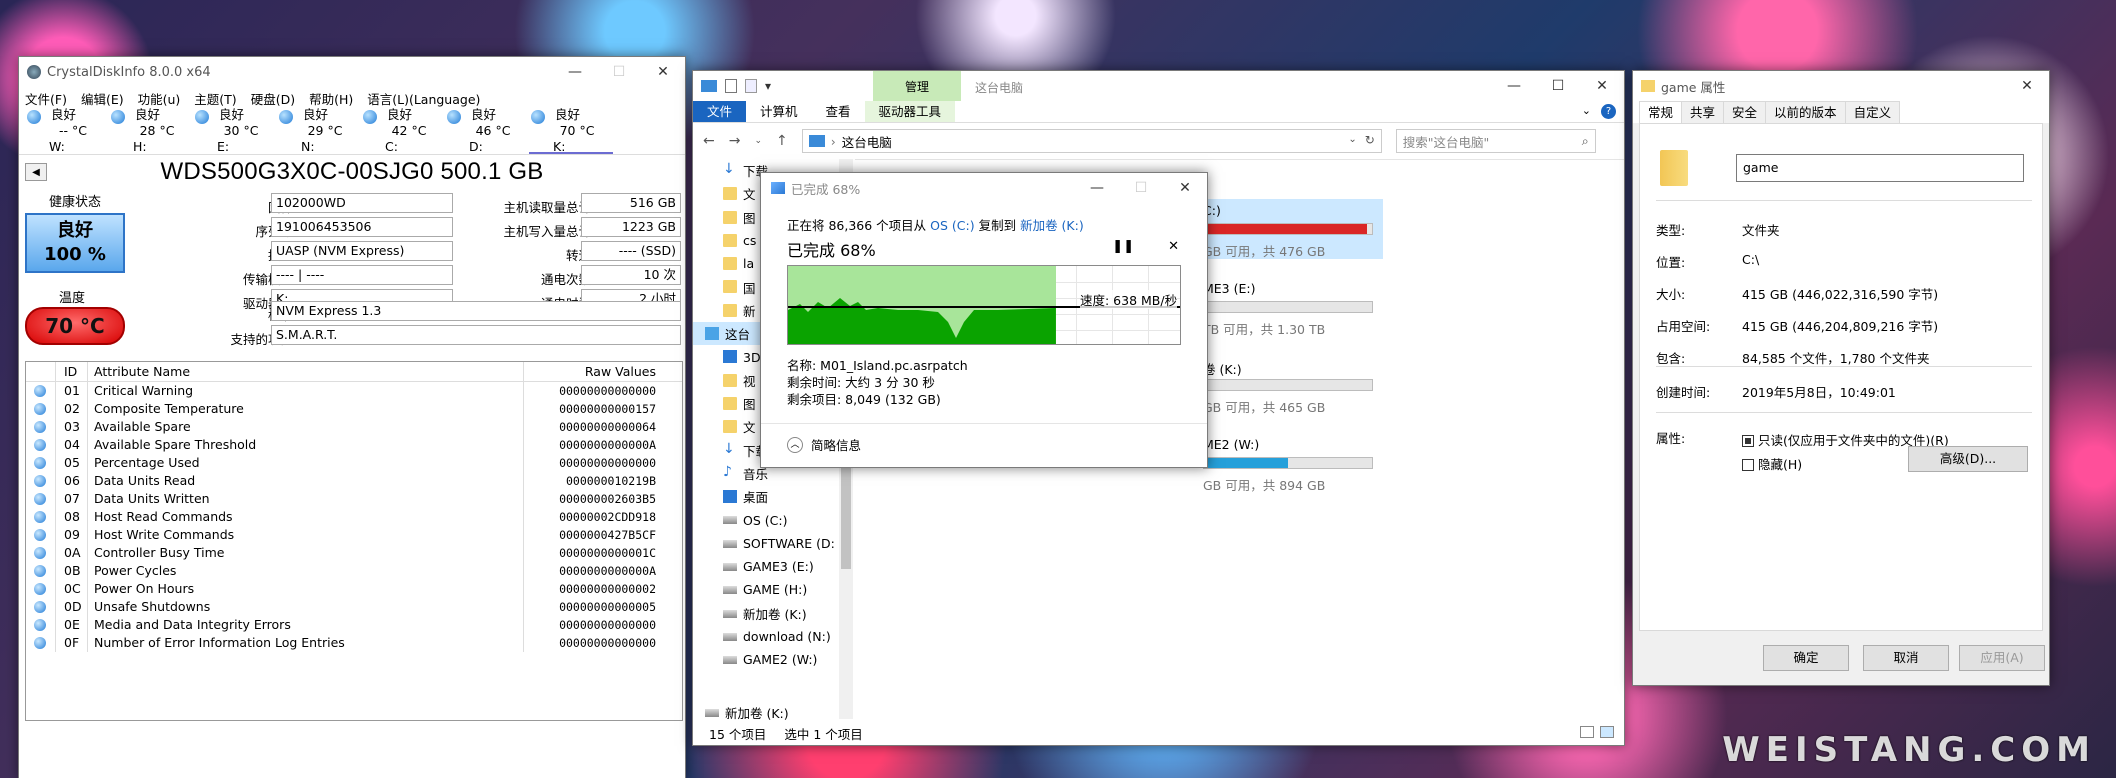 The width and height of the screenshot is (2116, 778). What do you see at coordinates (2002, 658) in the screenshot?
I see `apply-button: 应用(A)` at bounding box center [2002, 658].